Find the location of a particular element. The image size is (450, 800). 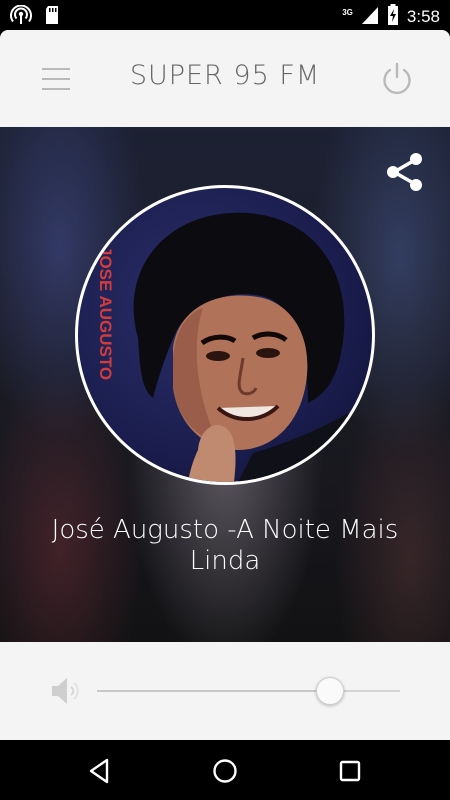

signal-icon is located at coordinates (370, 17).